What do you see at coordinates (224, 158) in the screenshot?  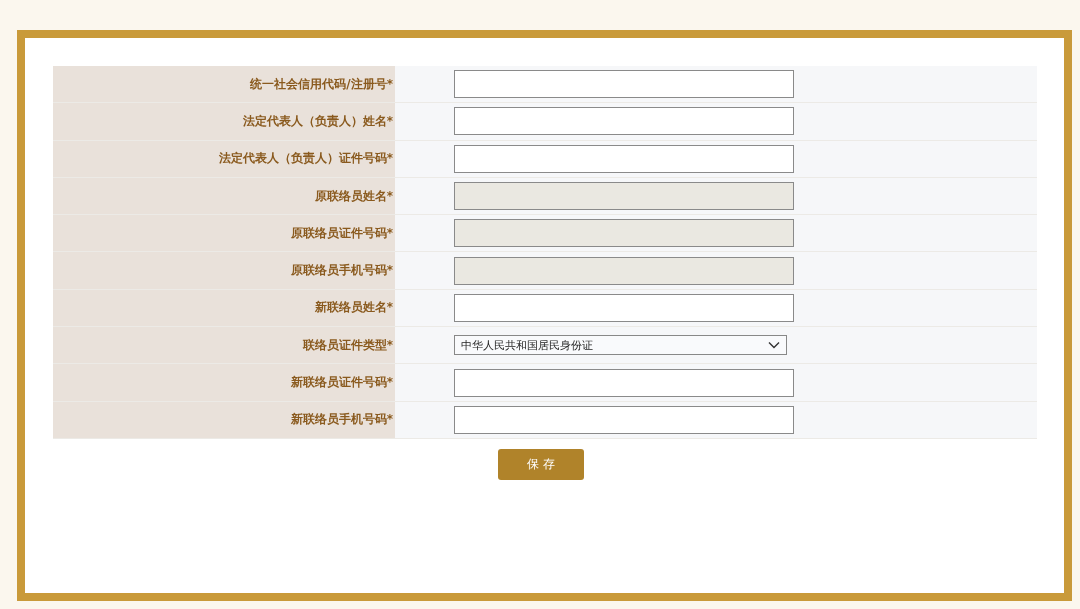 I see `field-label: 法定代表人（负责人）证件号码*` at bounding box center [224, 158].